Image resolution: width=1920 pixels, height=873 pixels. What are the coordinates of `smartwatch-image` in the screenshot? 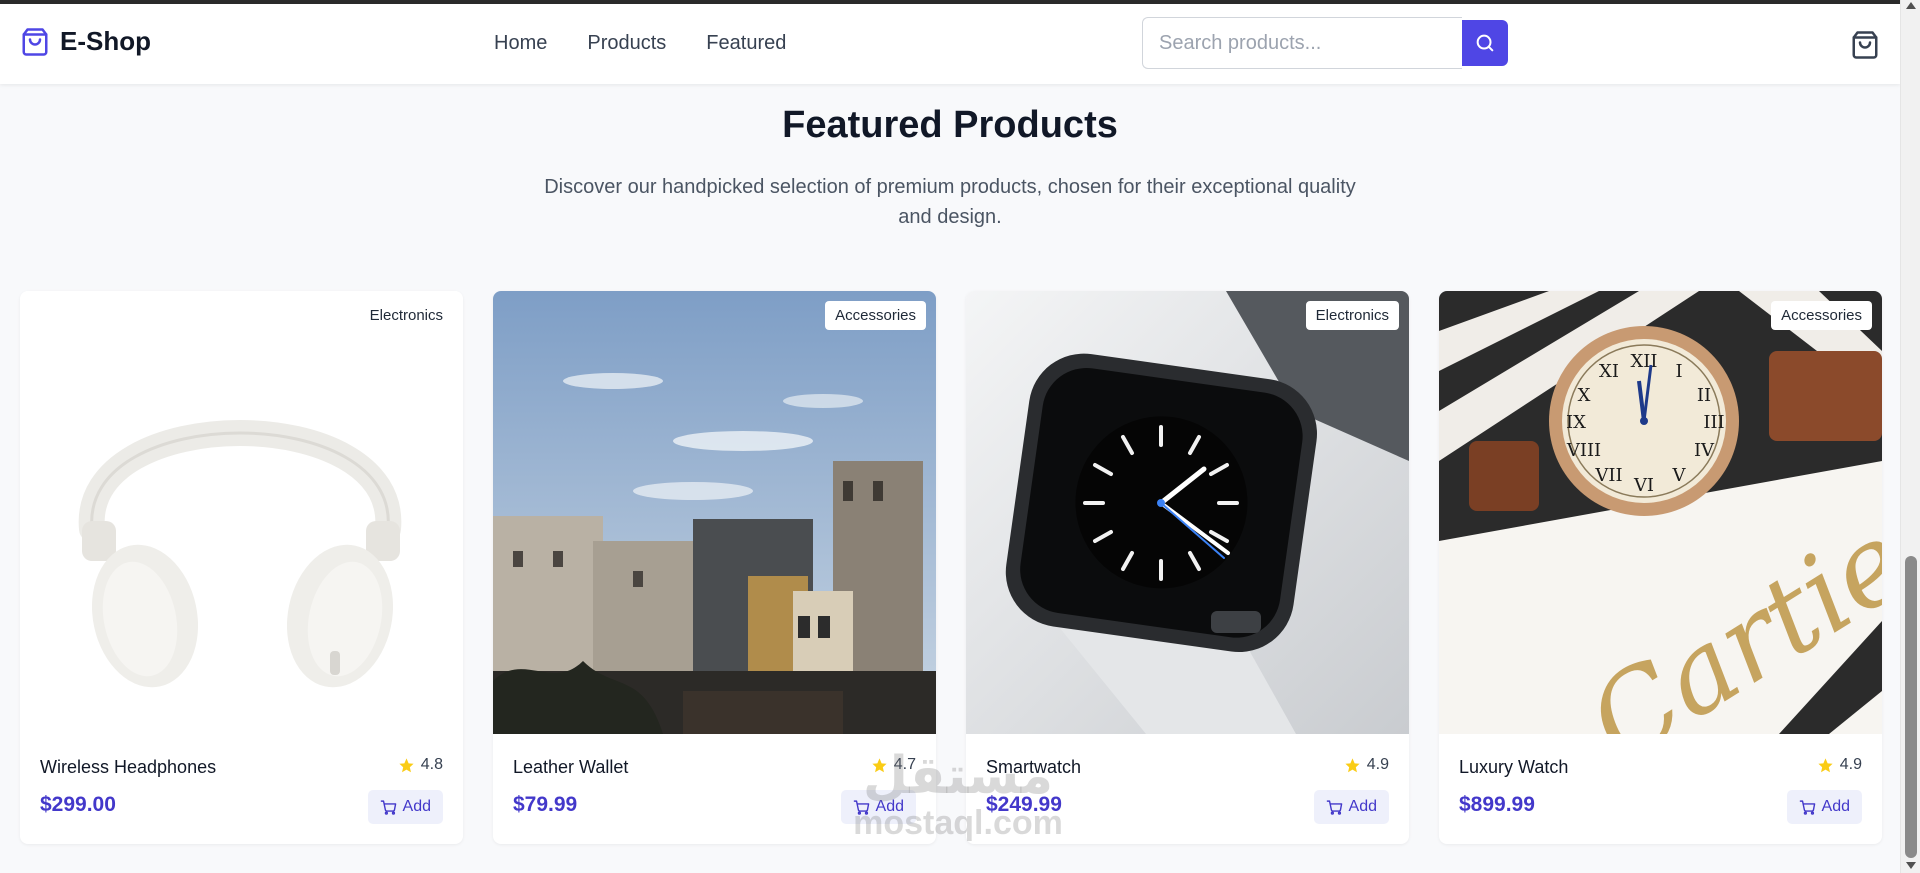 It's located at (1187, 512).